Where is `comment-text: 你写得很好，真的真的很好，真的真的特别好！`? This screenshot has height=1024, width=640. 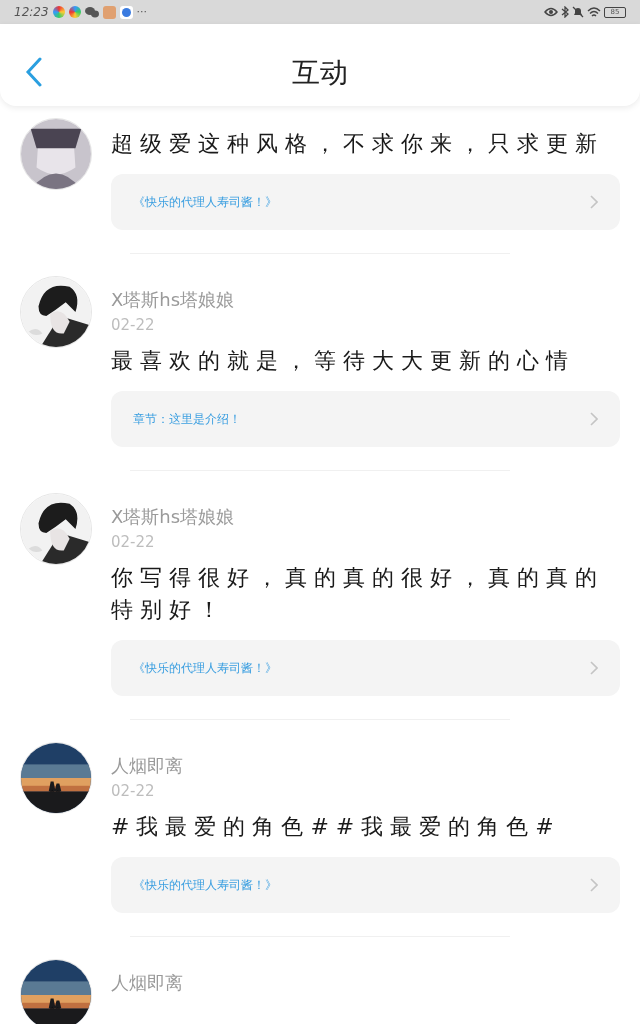 comment-text: 你写得很好，真的真的很好，真的真的特别好！ is located at coordinates (358, 594).